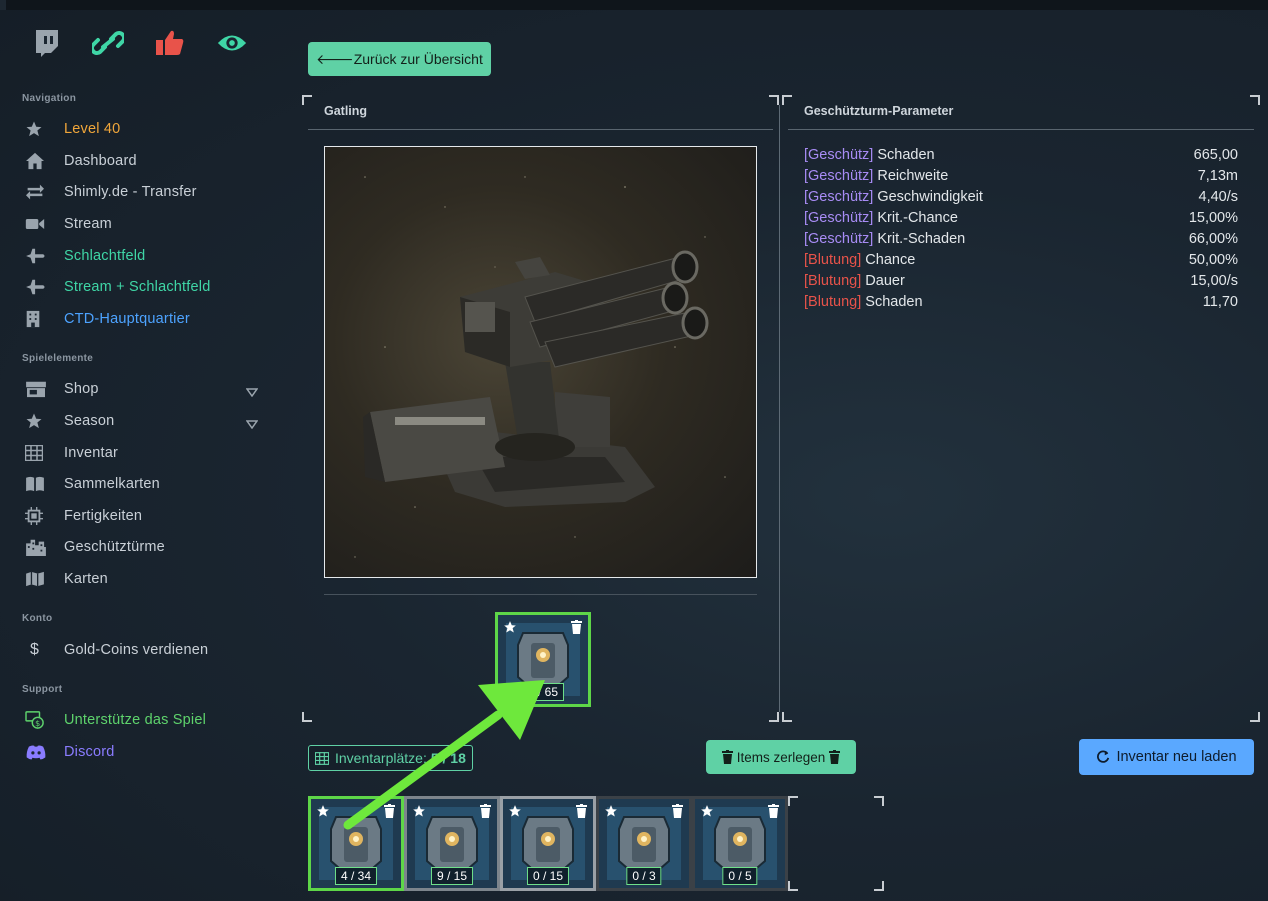 The image size is (1268, 901). Describe the element at coordinates (644, 843) in the screenshot. I see `inventory-item-card: 0 / 3` at that location.